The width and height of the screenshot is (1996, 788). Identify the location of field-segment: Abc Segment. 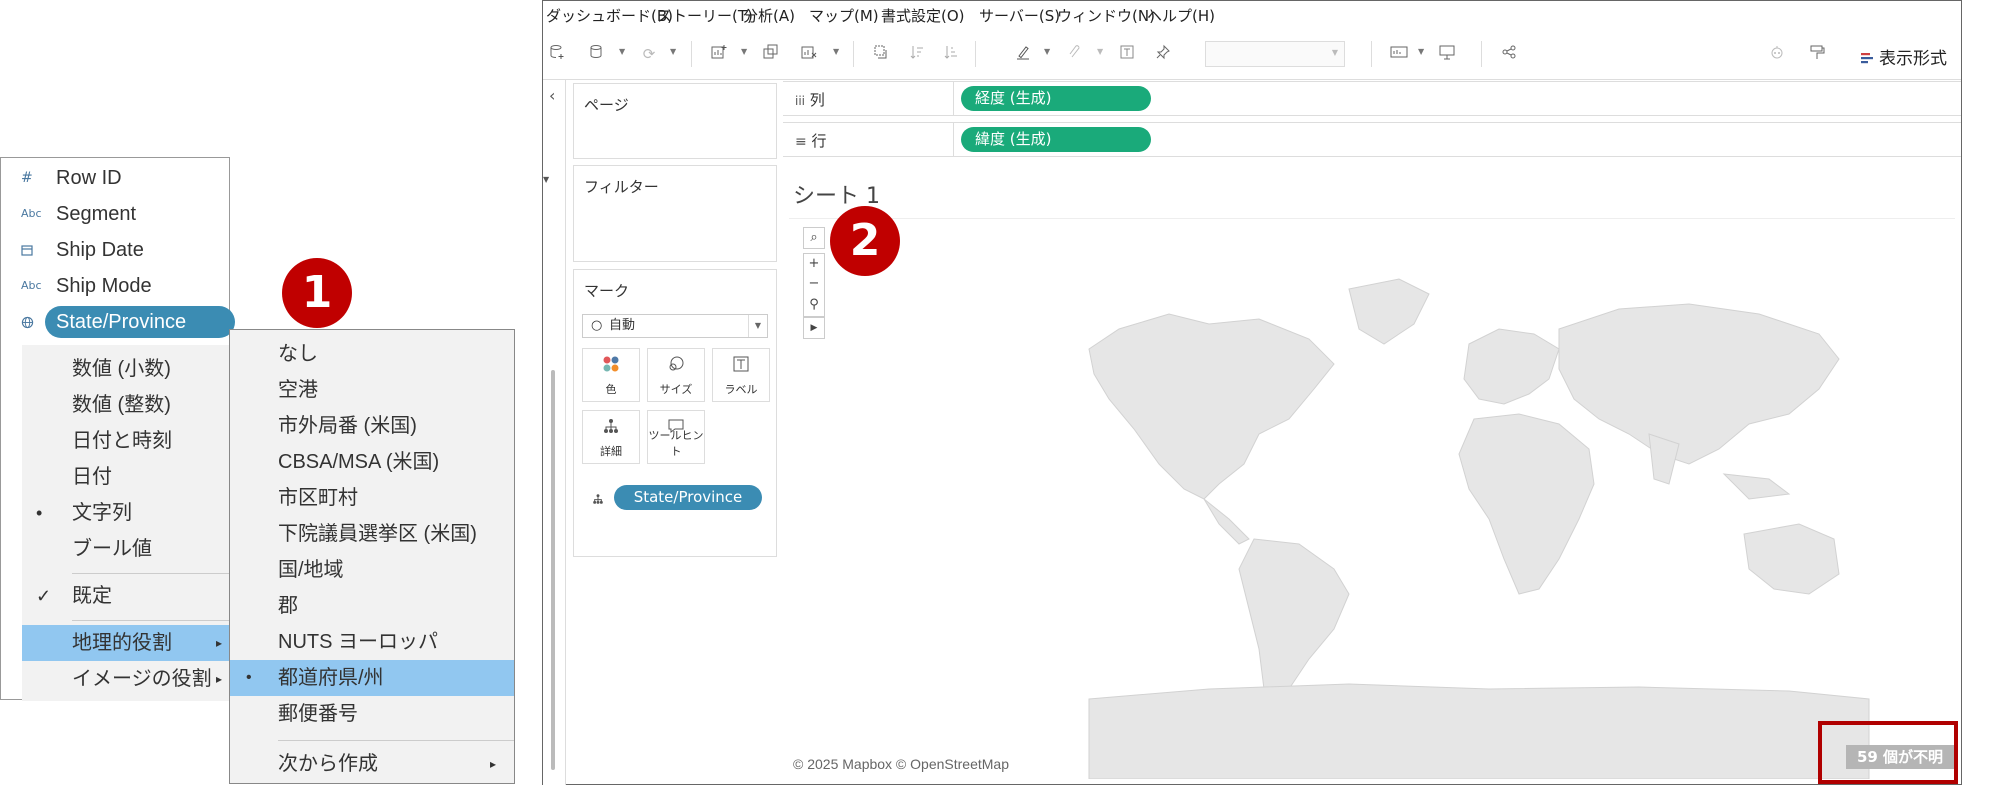
(115, 214).